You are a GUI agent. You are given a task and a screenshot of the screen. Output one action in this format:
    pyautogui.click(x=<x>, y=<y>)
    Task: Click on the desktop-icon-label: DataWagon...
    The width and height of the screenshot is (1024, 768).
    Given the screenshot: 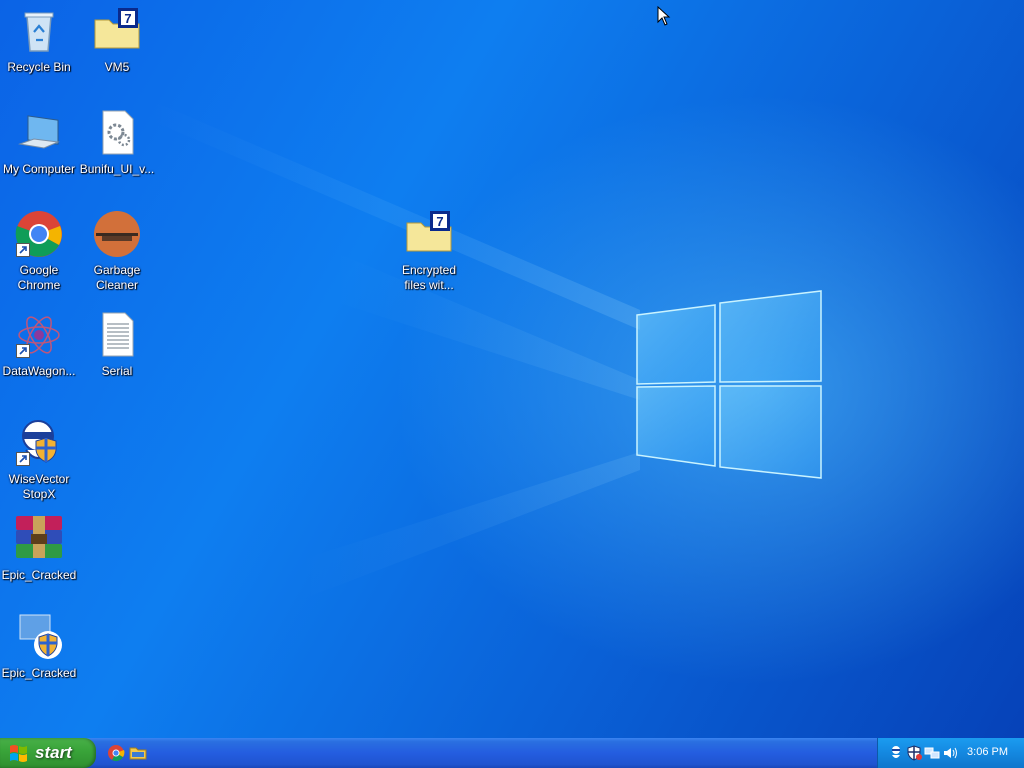 What is the action you would take?
    pyautogui.click(x=39, y=371)
    